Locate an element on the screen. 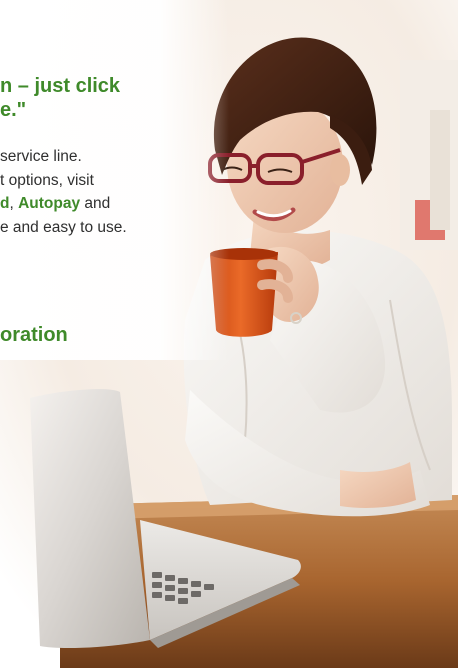  body-line-2: t options, visit is located at coordinates (47, 180).